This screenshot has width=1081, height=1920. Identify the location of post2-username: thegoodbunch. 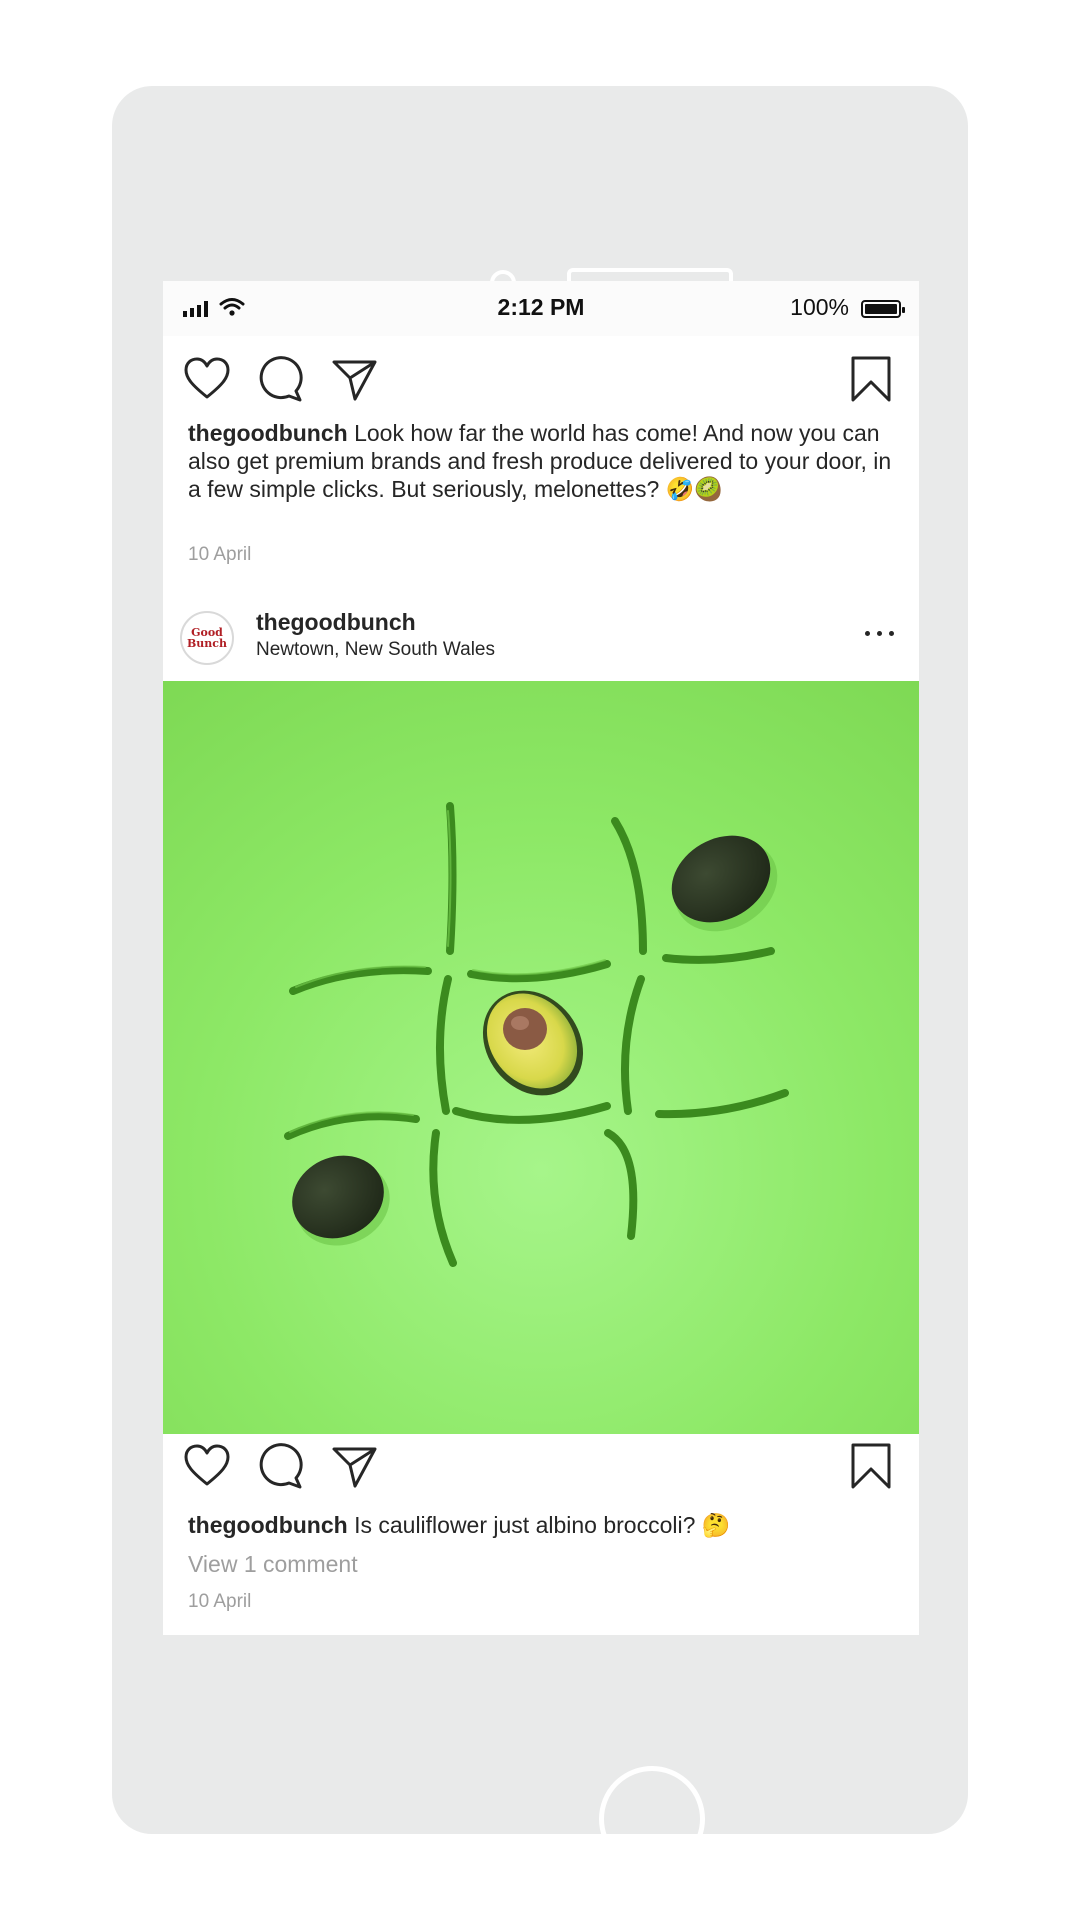
(336, 622).